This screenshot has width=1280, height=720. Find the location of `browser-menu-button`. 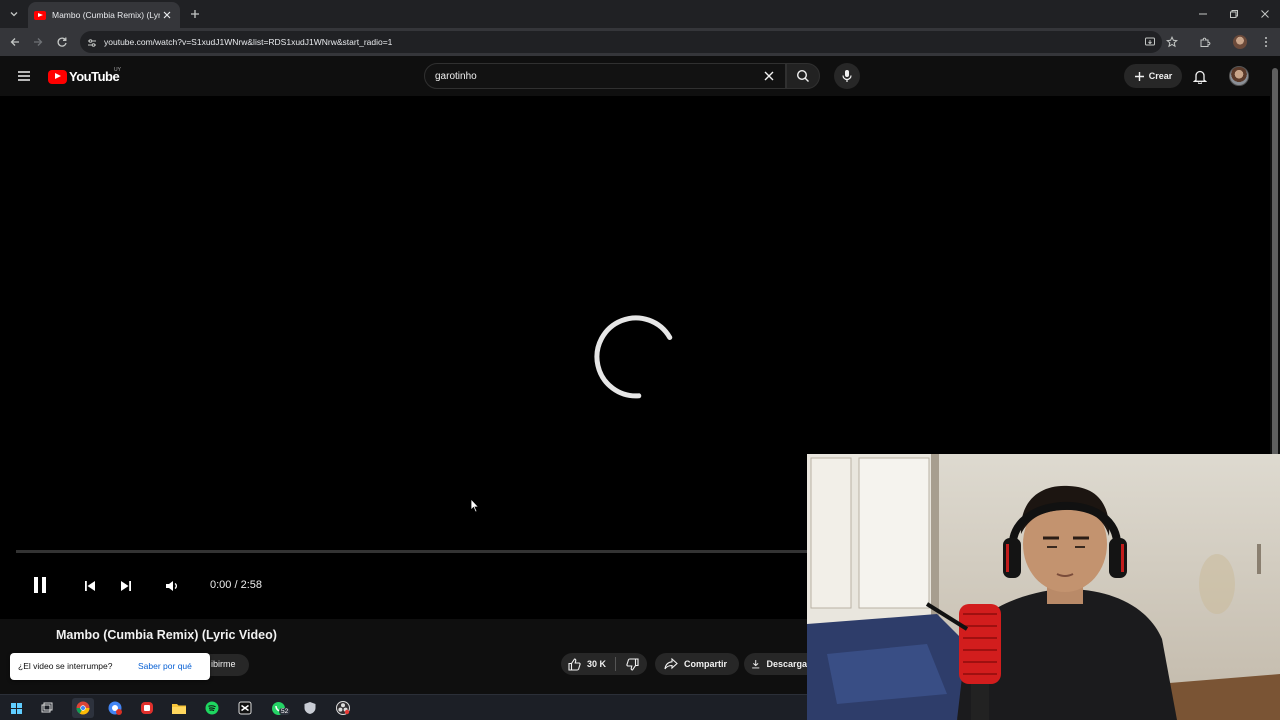

browser-menu-button is located at coordinates (1266, 42).